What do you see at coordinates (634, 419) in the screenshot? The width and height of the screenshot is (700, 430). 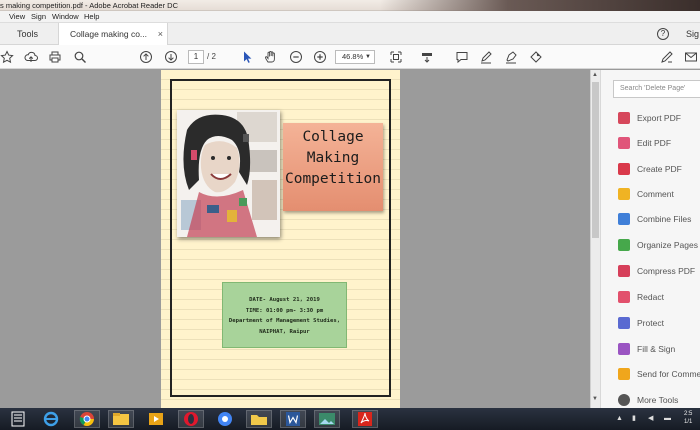 I see `network-icon: ▮` at bounding box center [634, 419].